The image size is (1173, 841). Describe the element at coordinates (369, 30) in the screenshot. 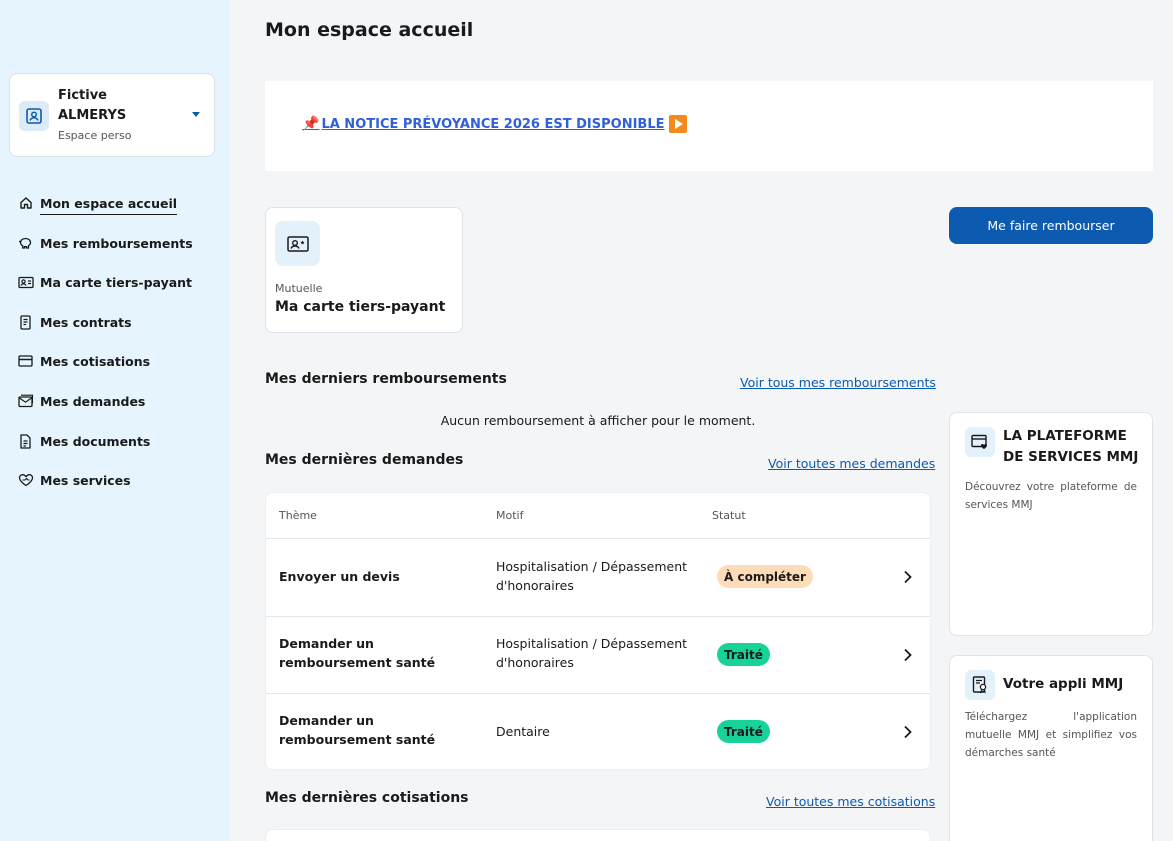

I see `page-title: Mon espace accueil` at that location.